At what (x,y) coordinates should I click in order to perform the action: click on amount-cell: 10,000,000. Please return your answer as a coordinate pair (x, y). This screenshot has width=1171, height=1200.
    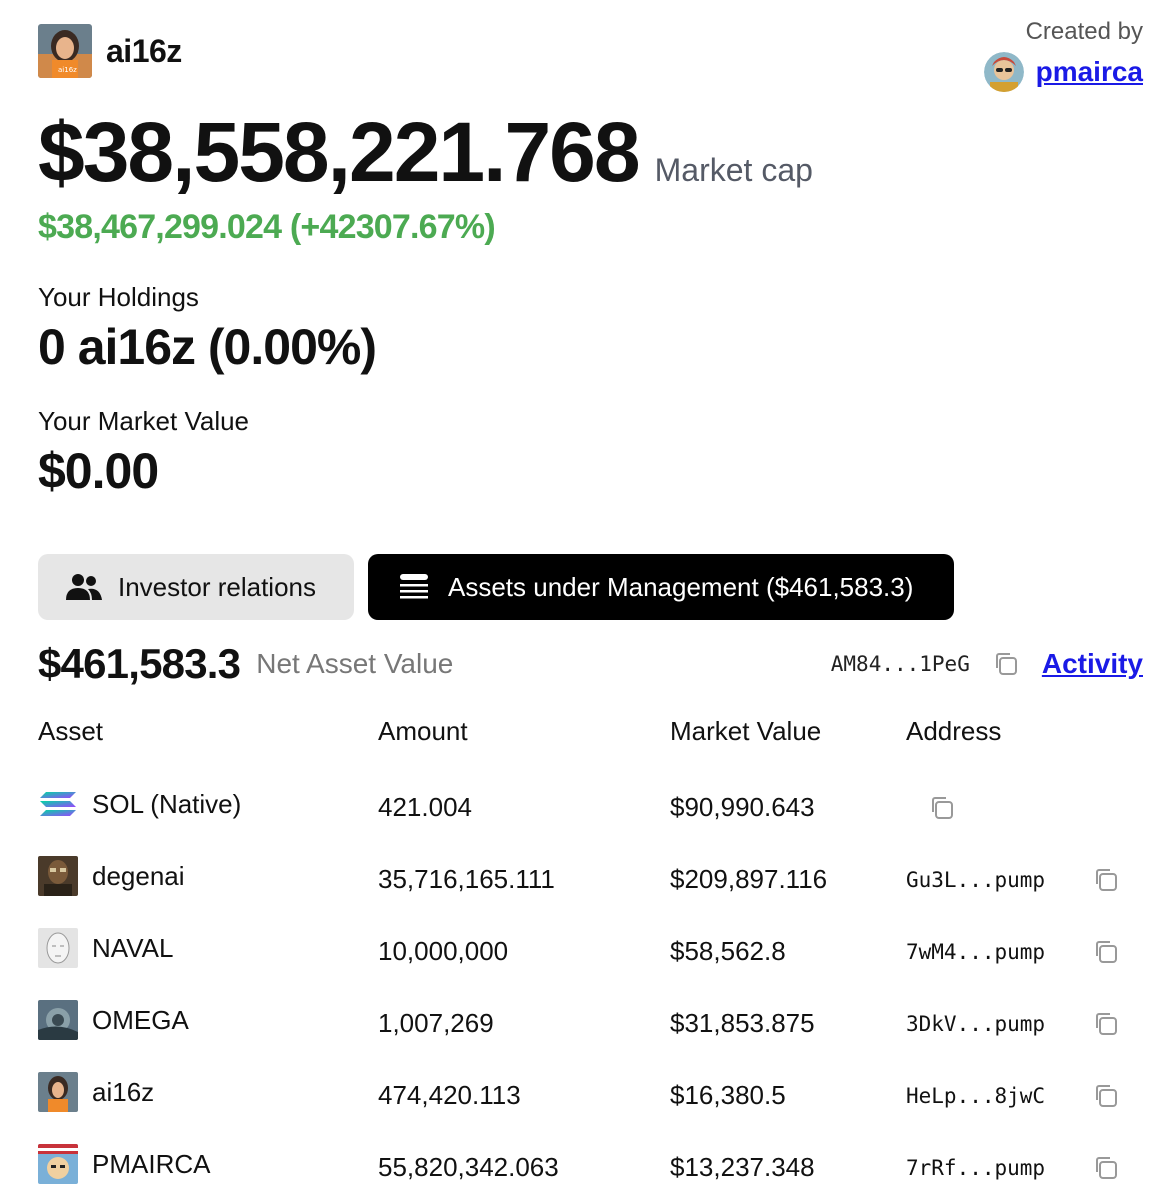
    Looking at the image, I should click on (443, 951).